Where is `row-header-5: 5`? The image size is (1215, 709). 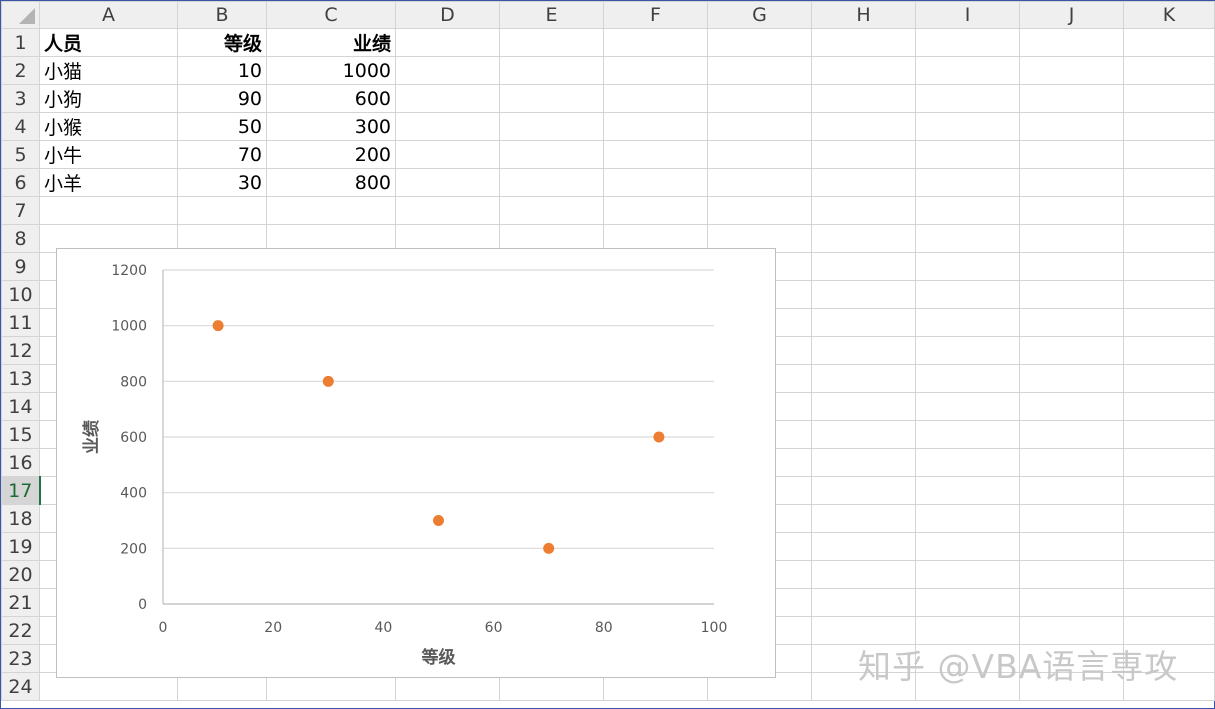
row-header-5: 5 is located at coordinates (20, 154).